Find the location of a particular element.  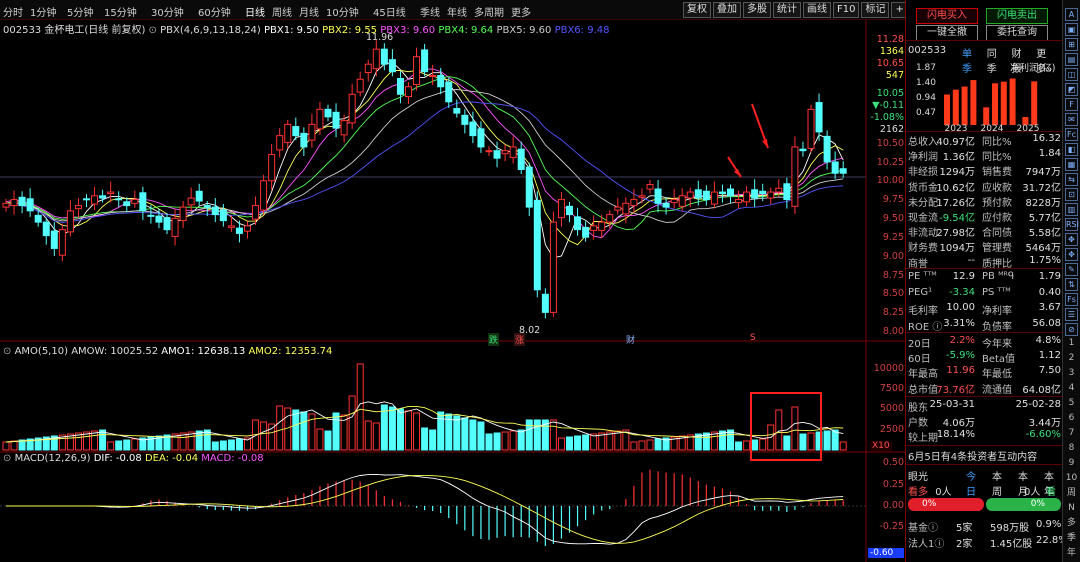

info-cell: 7.50 is located at coordinates (1049, 371).